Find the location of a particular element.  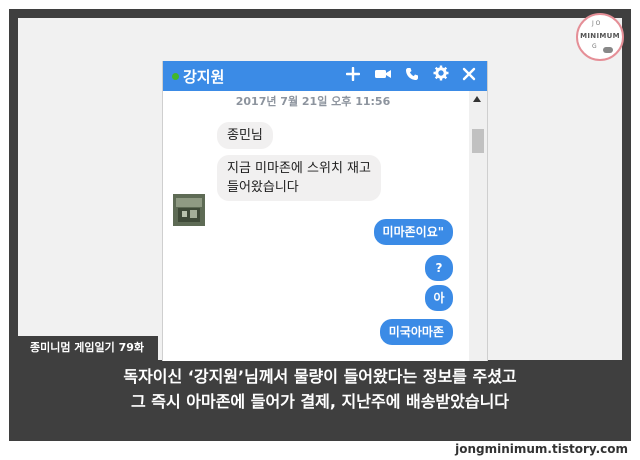

logo-side-letter: G is located at coordinates (594, 46).